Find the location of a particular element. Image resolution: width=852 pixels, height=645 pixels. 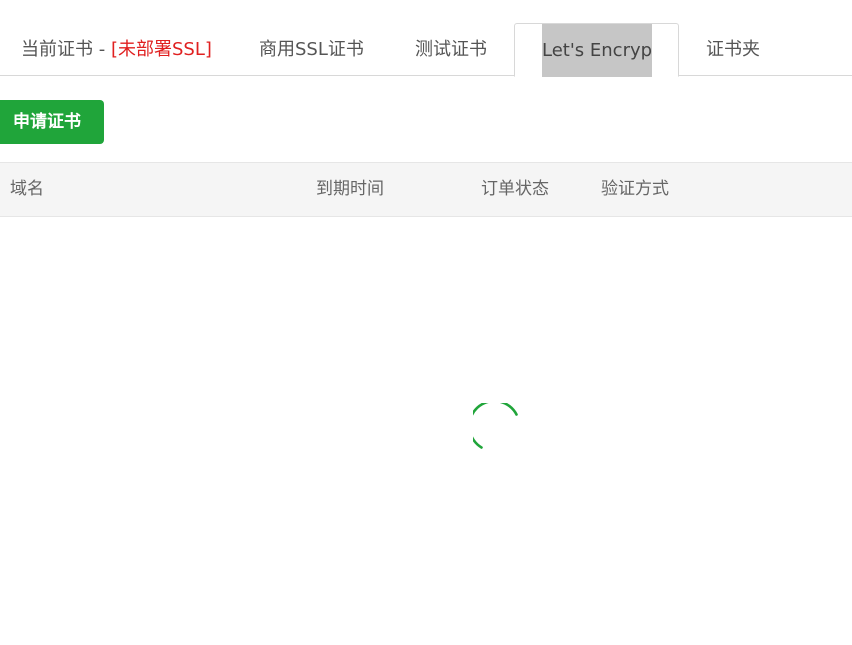

spinner-icon is located at coordinates (495, 426).